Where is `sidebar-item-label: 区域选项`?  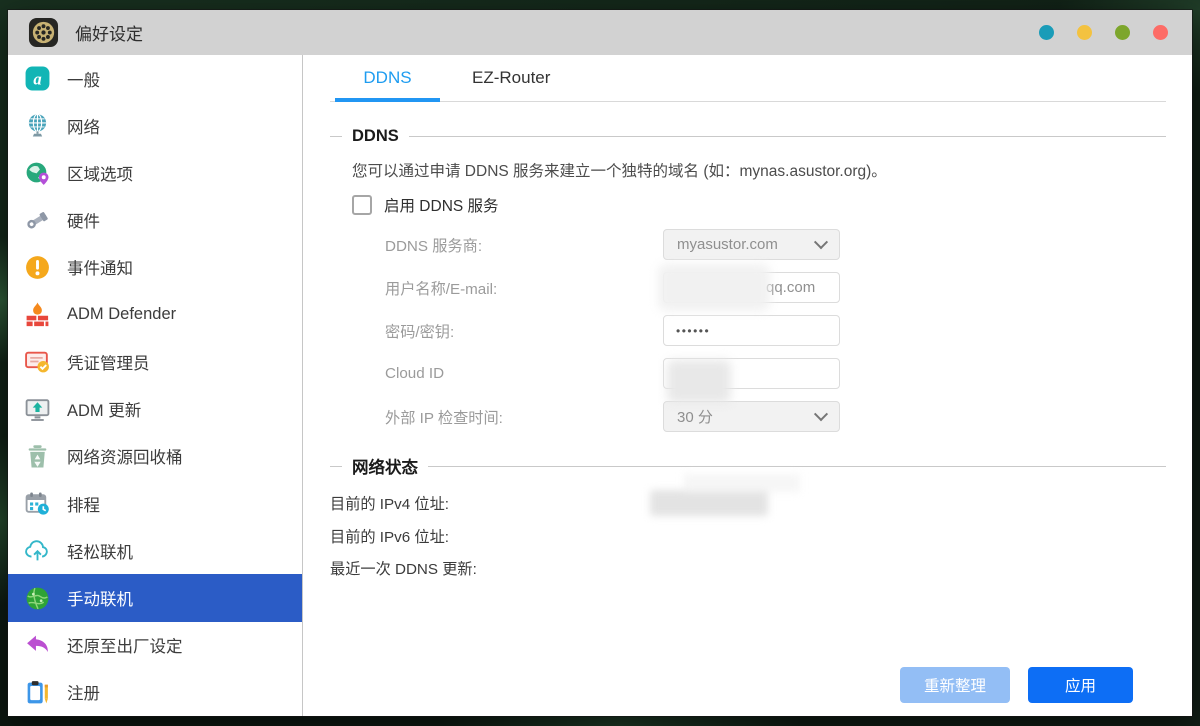 sidebar-item-label: 区域选项 is located at coordinates (100, 175).